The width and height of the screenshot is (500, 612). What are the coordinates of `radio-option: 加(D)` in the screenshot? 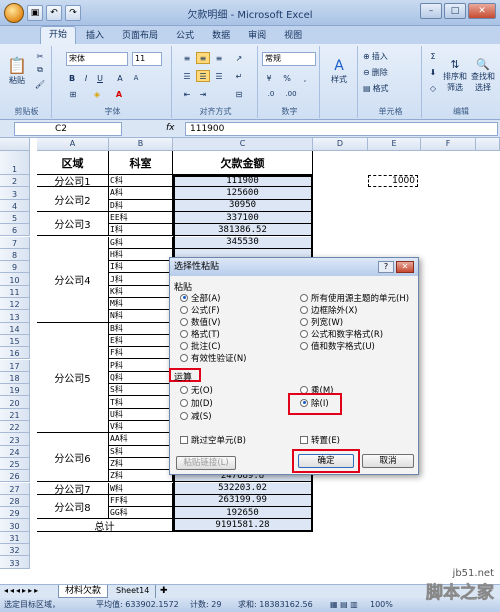 It's located at (196, 403).